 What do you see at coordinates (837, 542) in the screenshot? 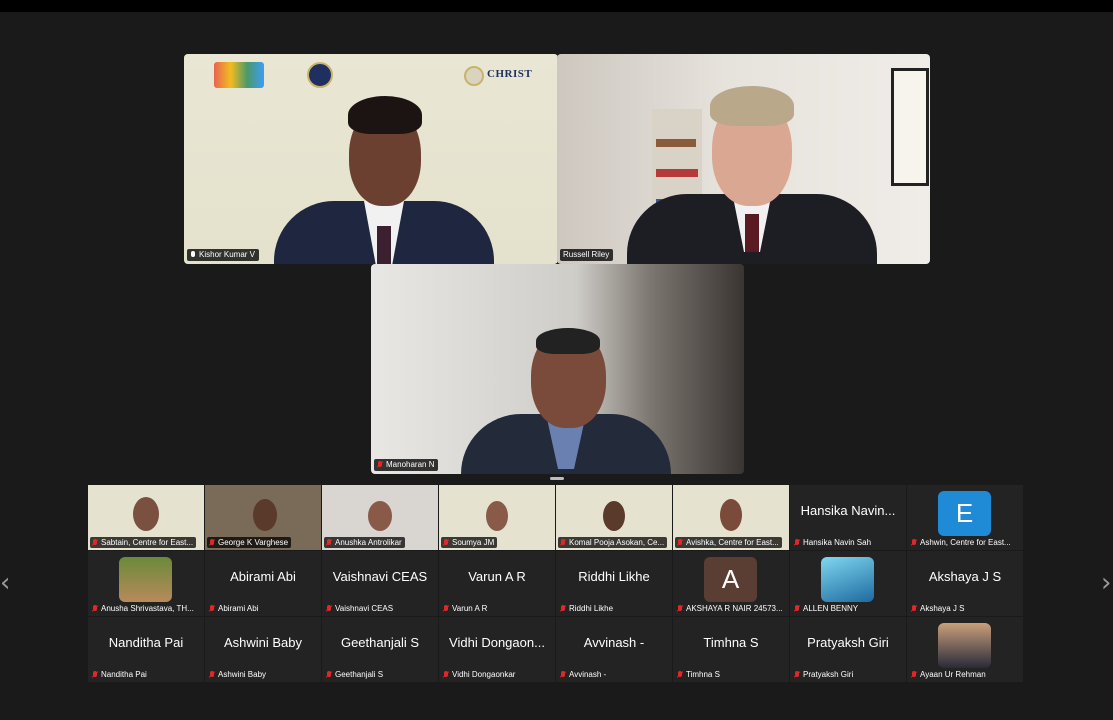
I see `participant-name: Hansika Navin Sah` at bounding box center [837, 542].